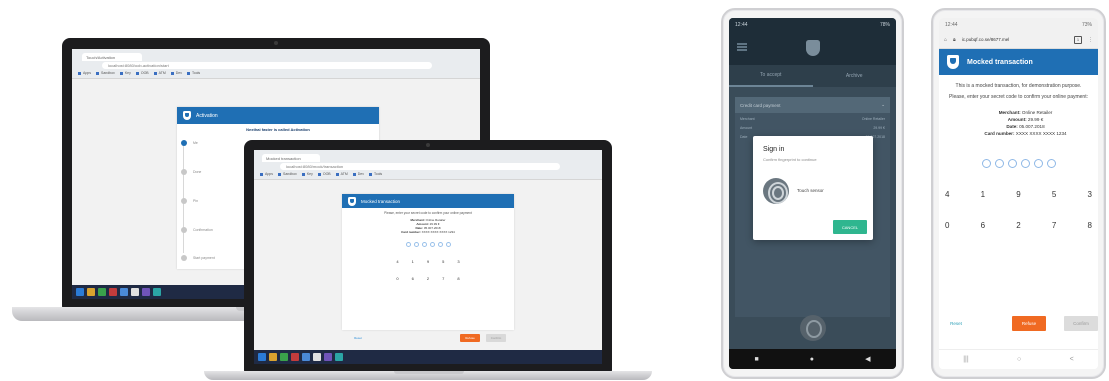  What do you see at coordinates (810, 190) in the screenshot?
I see `touch-sensor-label: Touch sensor` at bounding box center [810, 190].